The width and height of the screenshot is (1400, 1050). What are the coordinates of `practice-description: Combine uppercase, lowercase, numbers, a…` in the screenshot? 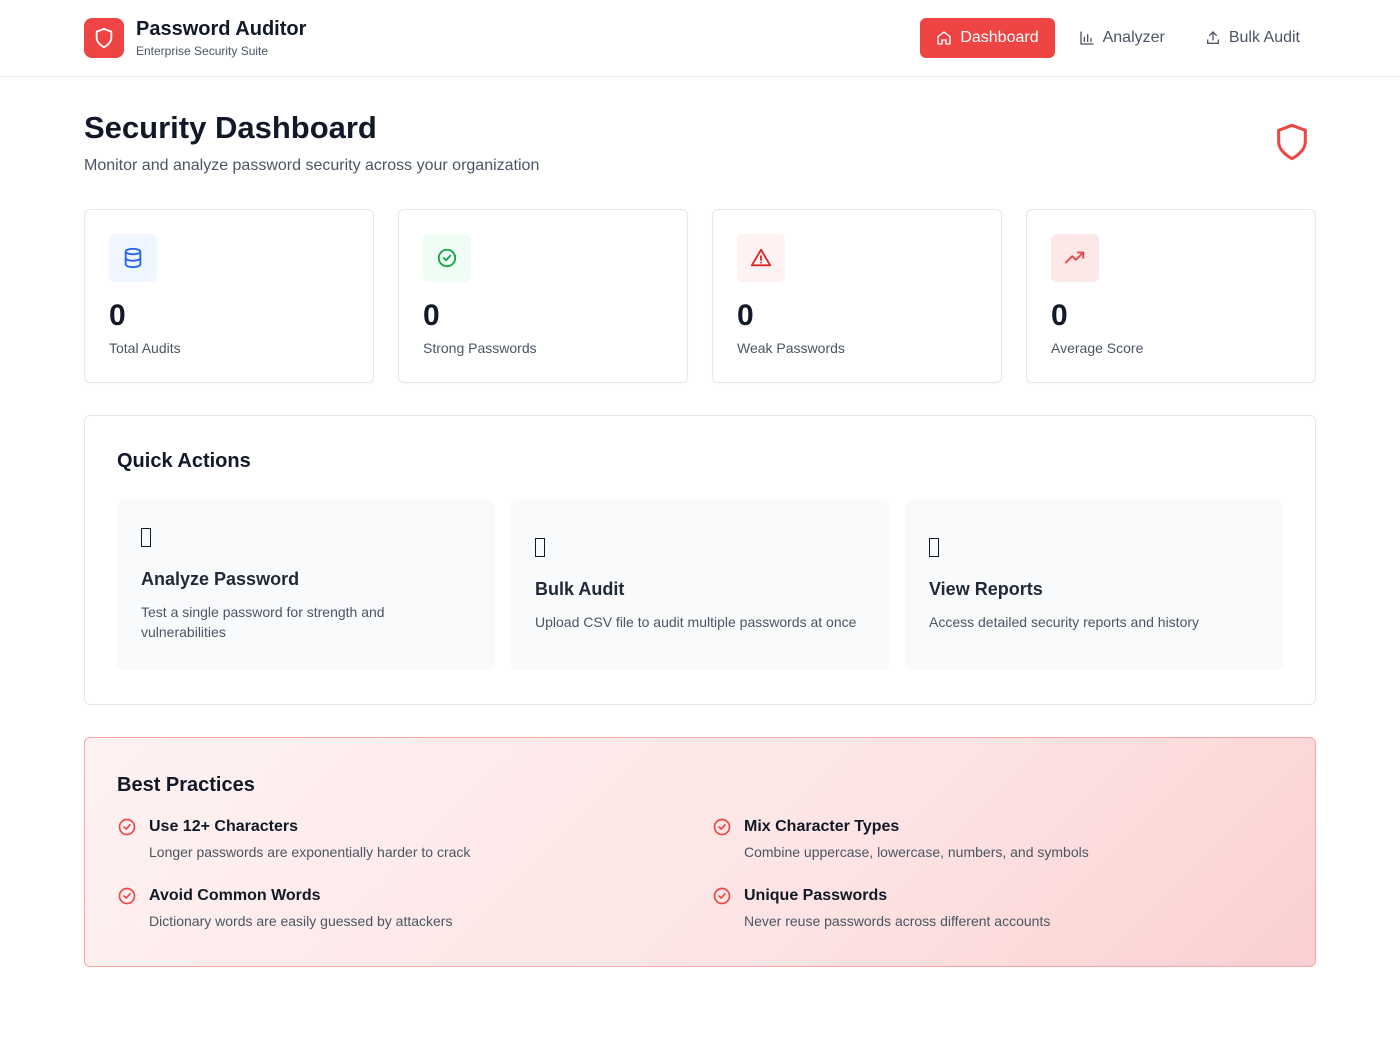 It's located at (916, 852).